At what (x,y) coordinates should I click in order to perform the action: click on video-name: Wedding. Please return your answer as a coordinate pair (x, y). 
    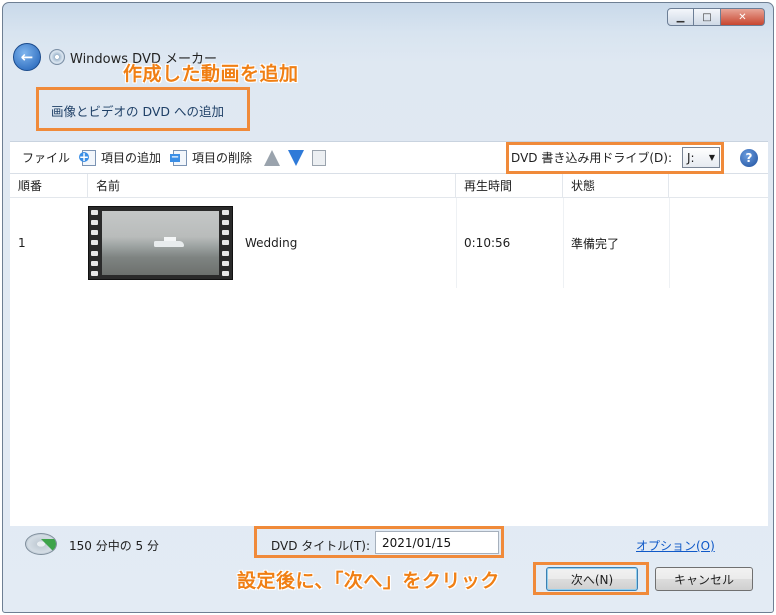
    Looking at the image, I should click on (271, 243).